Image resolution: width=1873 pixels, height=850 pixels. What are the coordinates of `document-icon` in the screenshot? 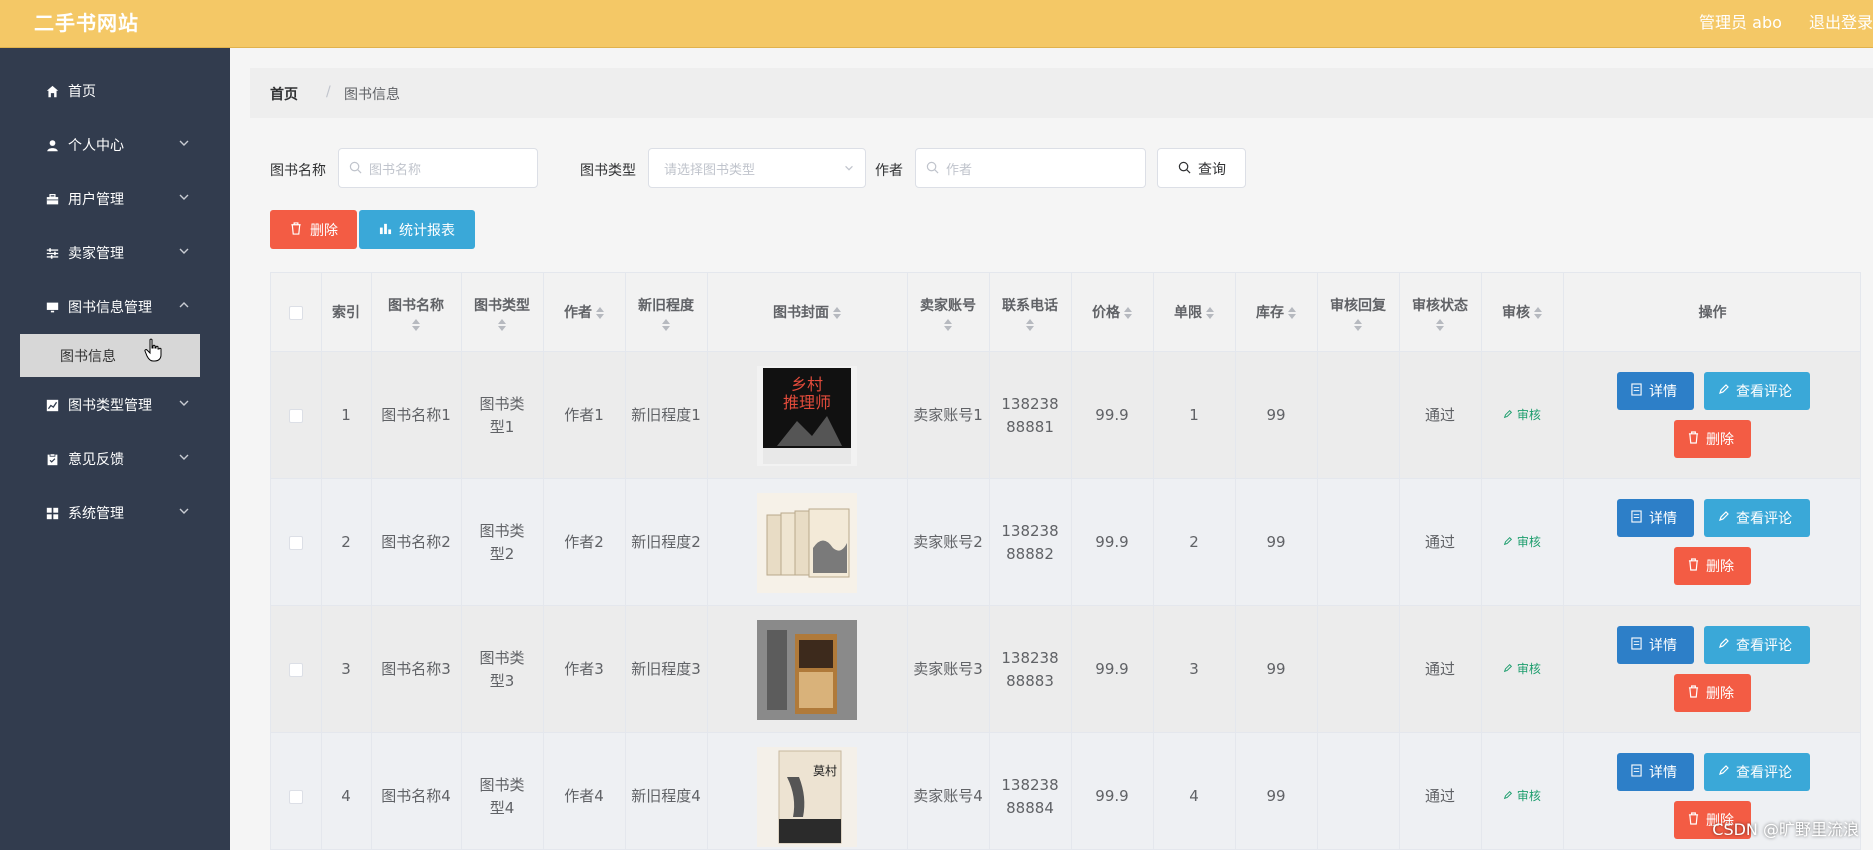 It's located at (1636, 770).